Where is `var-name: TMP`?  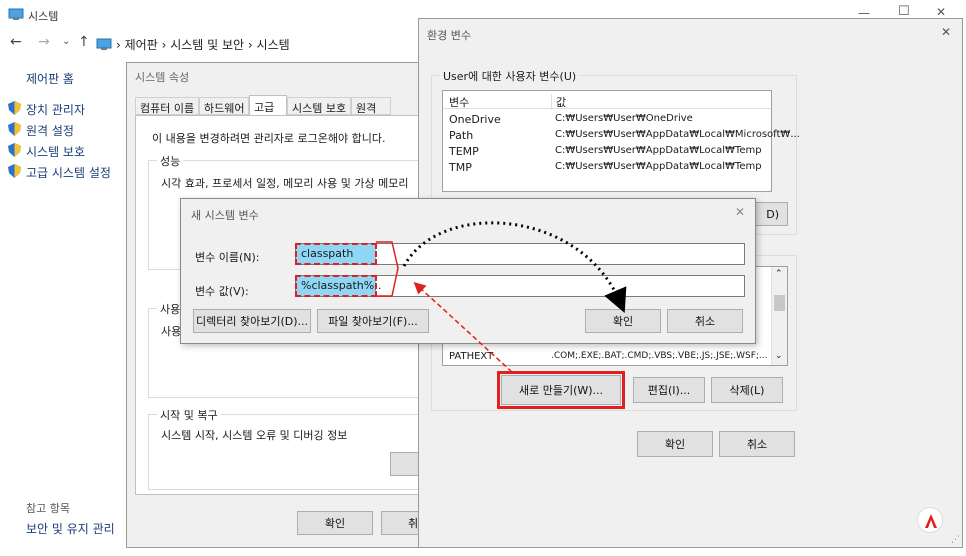
var-name: TMP is located at coordinates (460, 167).